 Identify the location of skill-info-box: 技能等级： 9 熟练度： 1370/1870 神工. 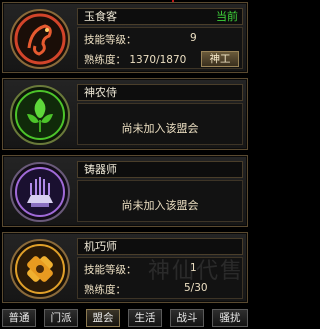
(160, 48).